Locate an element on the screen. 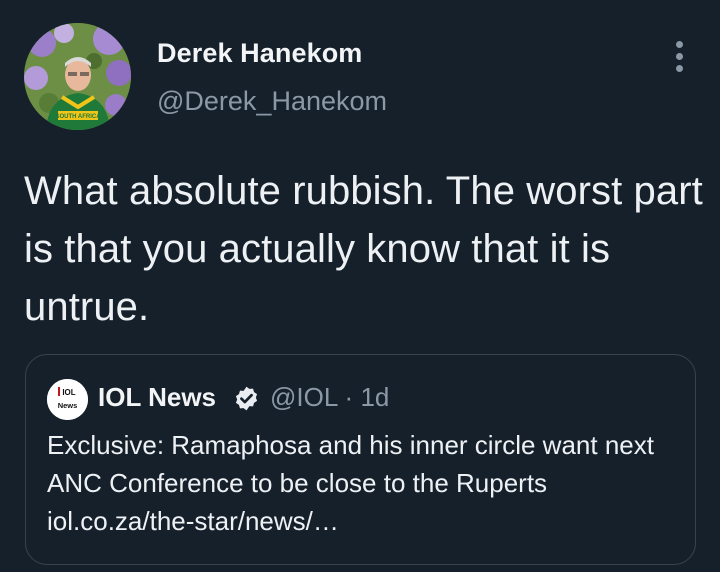 The height and width of the screenshot is (572, 720). quote-avatar: IOL News is located at coordinates (67, 399).